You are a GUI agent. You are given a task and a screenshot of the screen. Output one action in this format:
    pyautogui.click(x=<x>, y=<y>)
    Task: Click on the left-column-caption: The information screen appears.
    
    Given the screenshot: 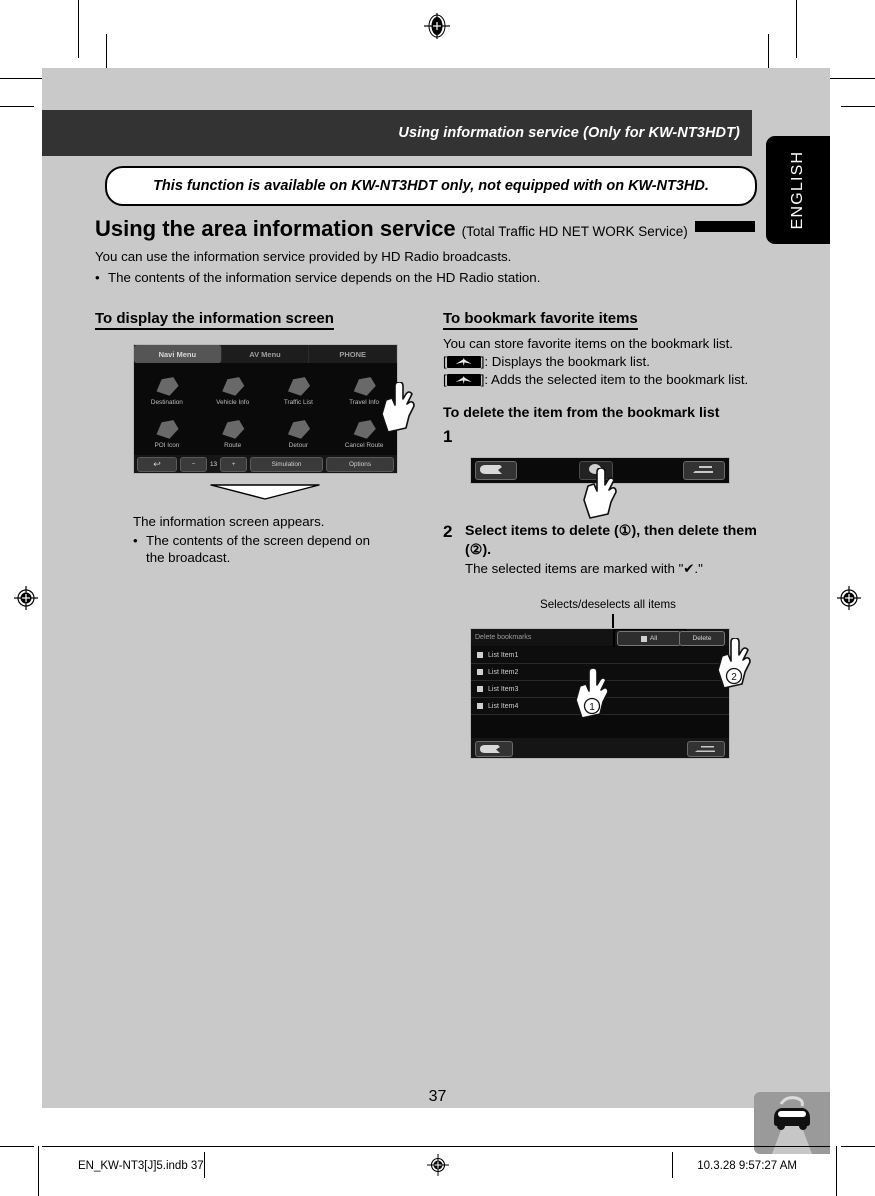 What is the action you would take?
    pyautogui.click(x=229, y=521)
    